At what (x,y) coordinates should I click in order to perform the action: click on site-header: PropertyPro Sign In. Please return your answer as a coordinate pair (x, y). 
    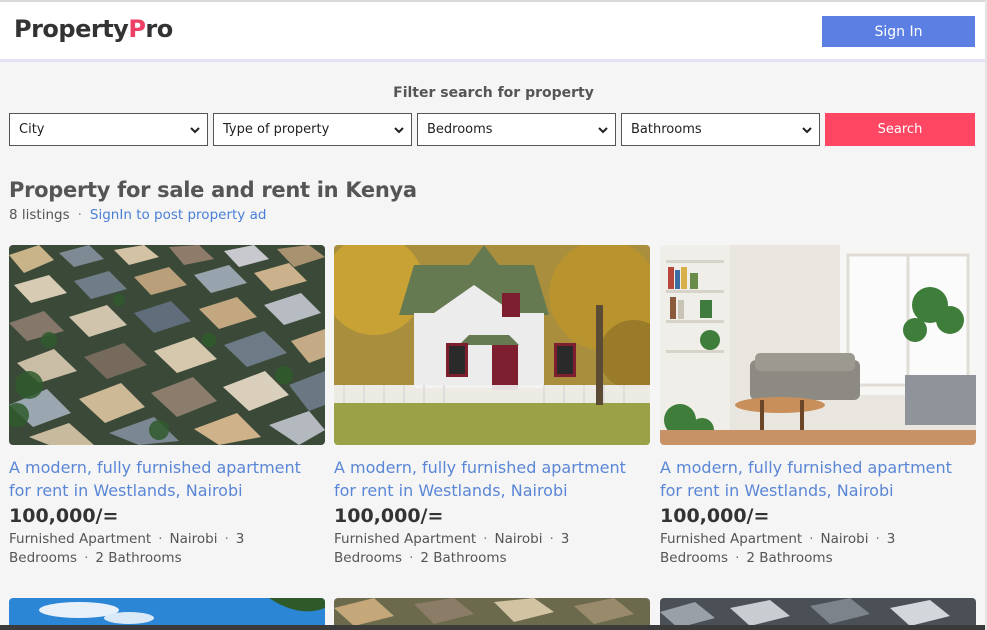
    Looking at the image, I should click on (493, 32).